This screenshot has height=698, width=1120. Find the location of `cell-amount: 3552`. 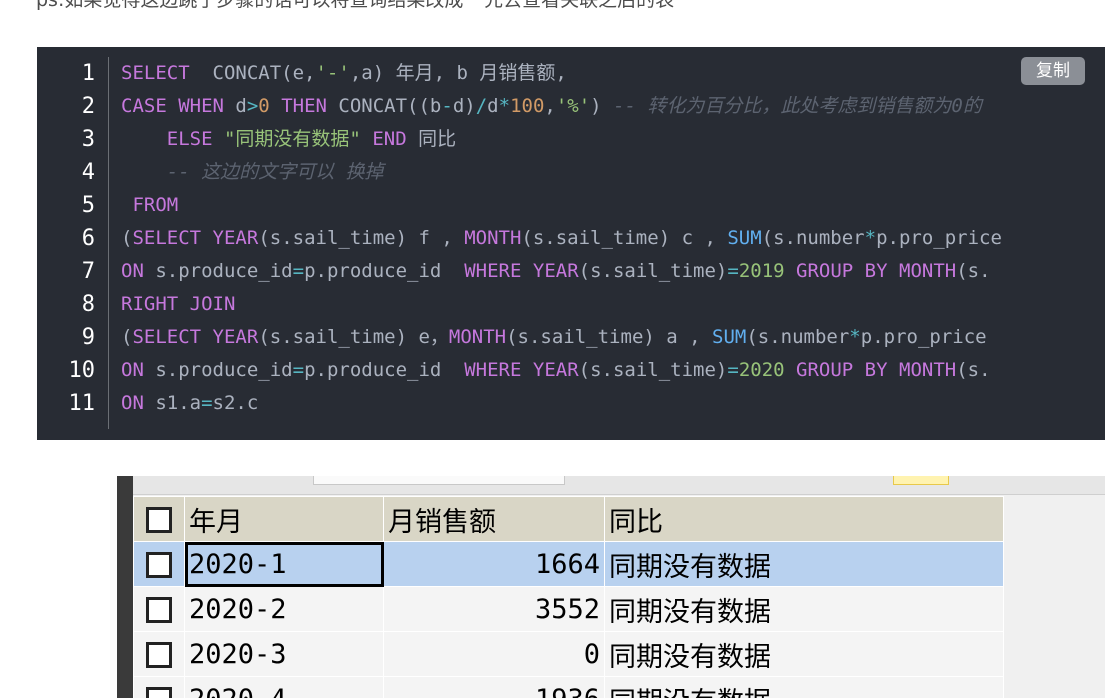

cell-amount: 3552 is located at coordinates (494, 609).